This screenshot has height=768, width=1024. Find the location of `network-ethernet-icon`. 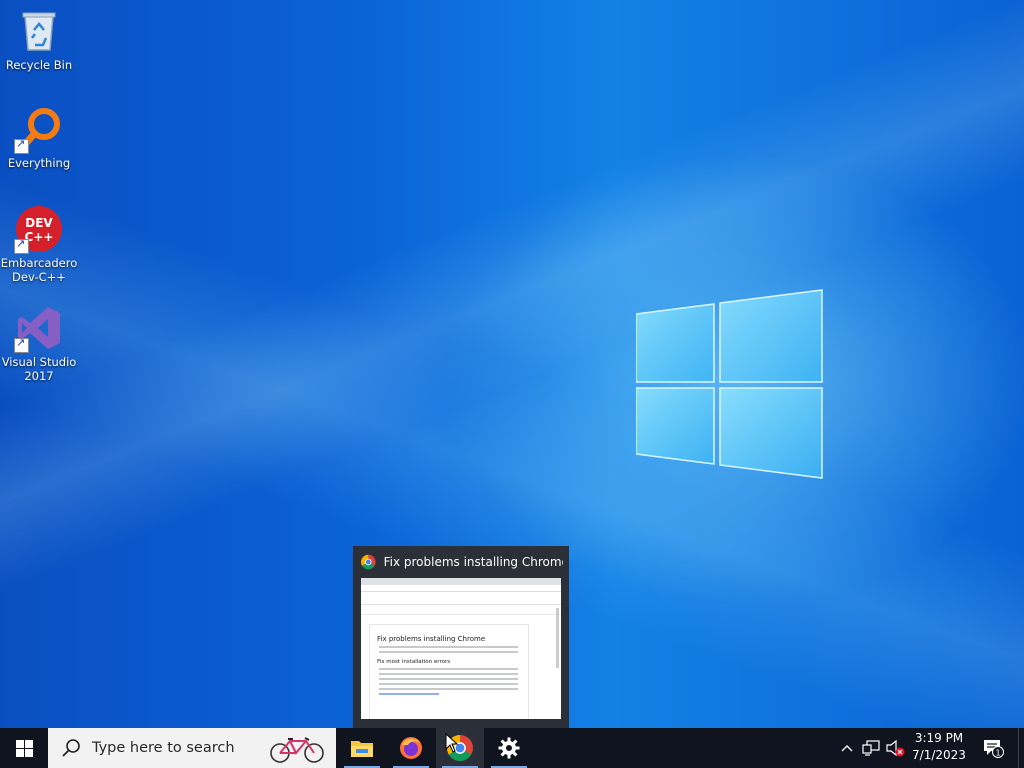

network-ethernet-icon is located at coordinates (871, 748).